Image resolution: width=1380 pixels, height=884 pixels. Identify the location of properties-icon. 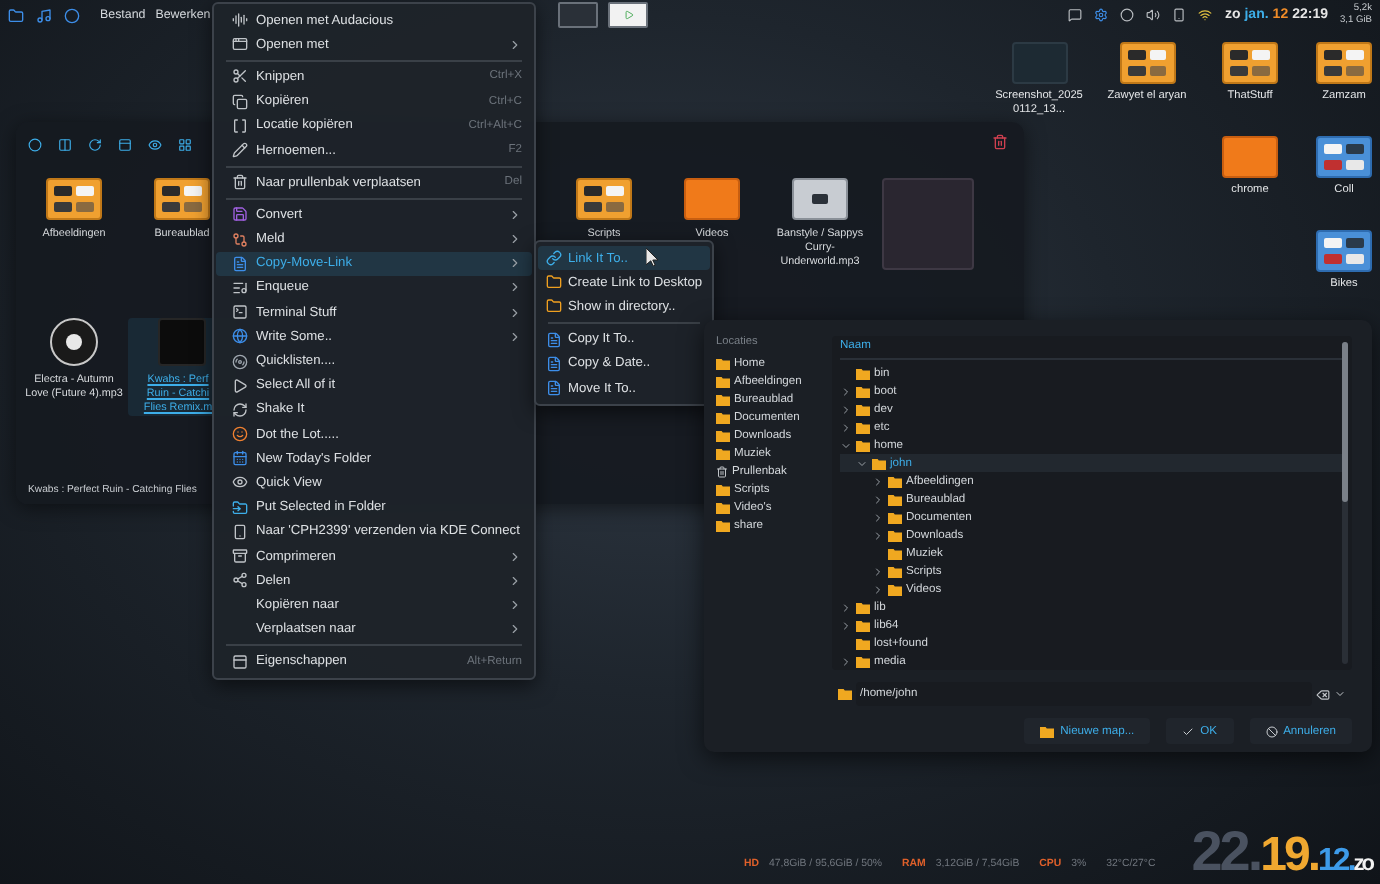
(240, 661).